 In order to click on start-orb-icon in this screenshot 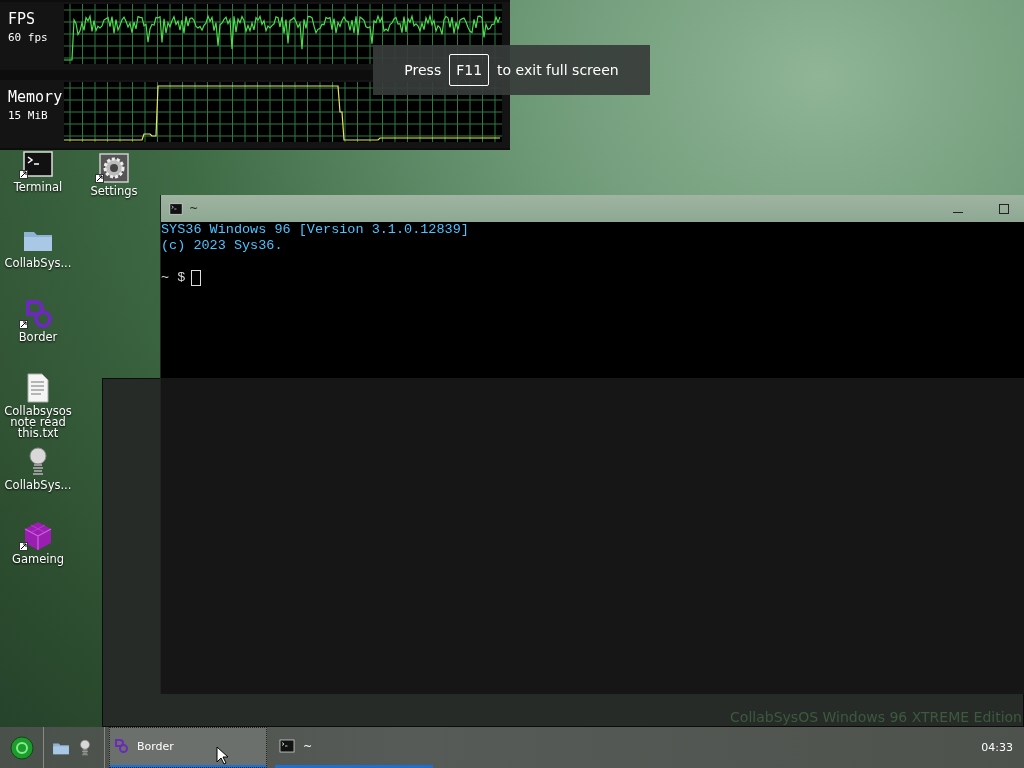, I will do `click(21, 747)`.